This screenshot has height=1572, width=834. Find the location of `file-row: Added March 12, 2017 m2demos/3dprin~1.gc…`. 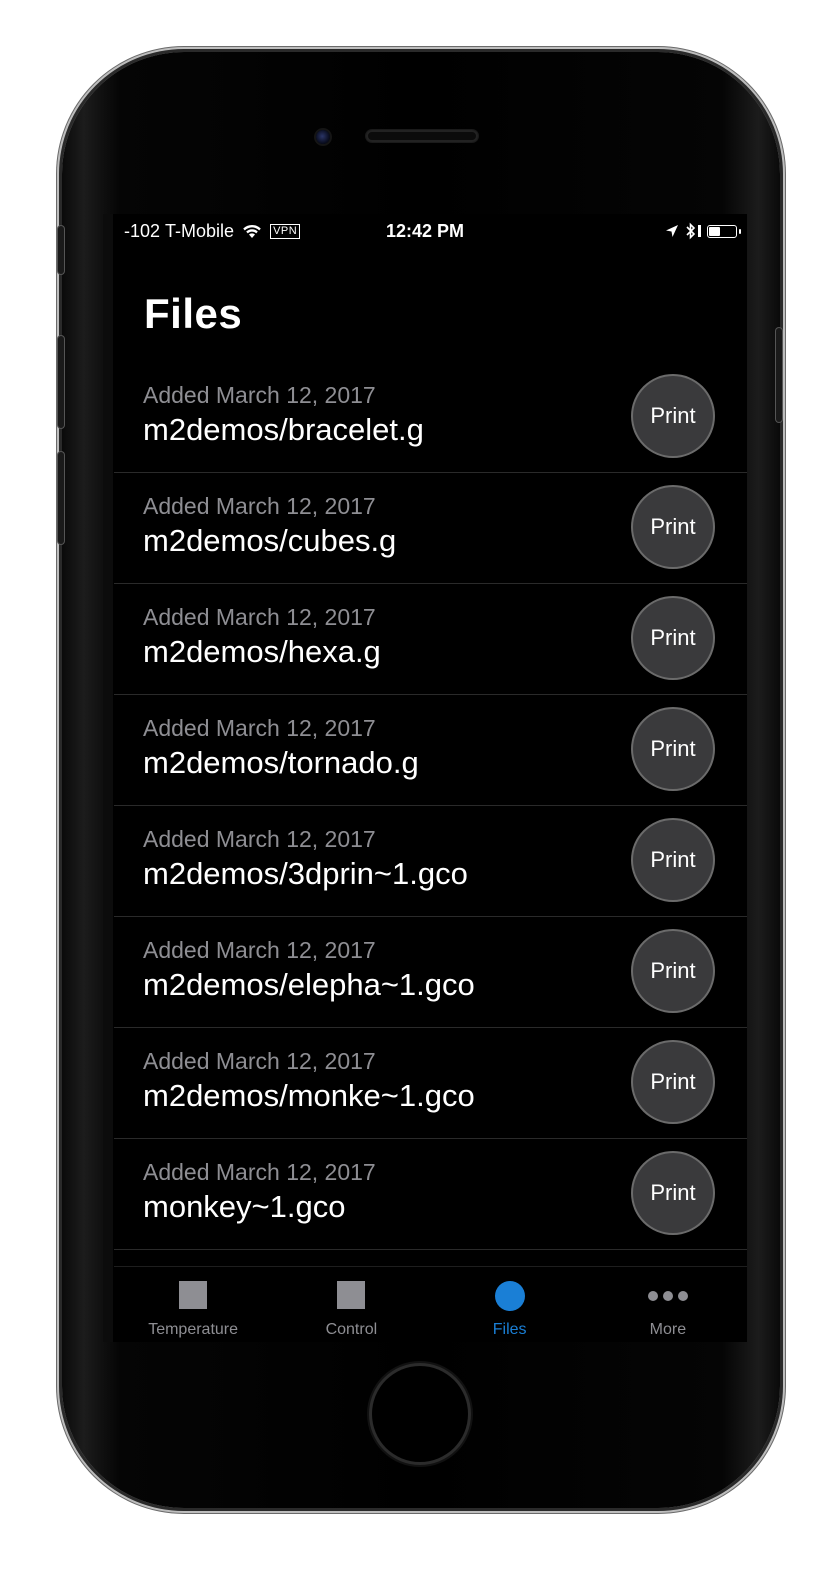

file-row: Added March 12, 2017 m2demos/3dprin~1.gc… is located at coordinates (430, 861).